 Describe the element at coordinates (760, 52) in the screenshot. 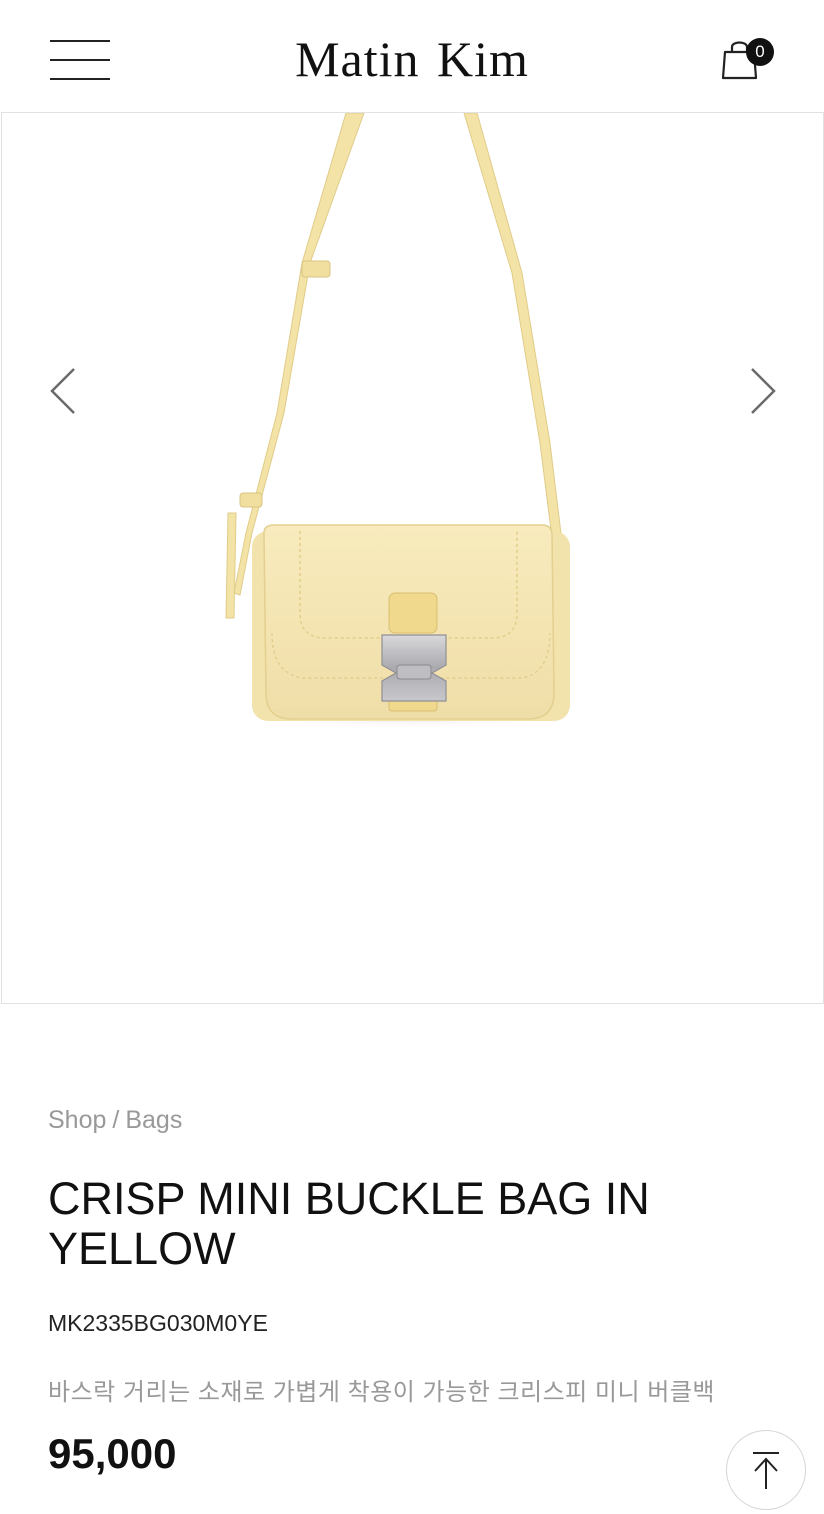

I see `cart-count-badge: 0` at that location.